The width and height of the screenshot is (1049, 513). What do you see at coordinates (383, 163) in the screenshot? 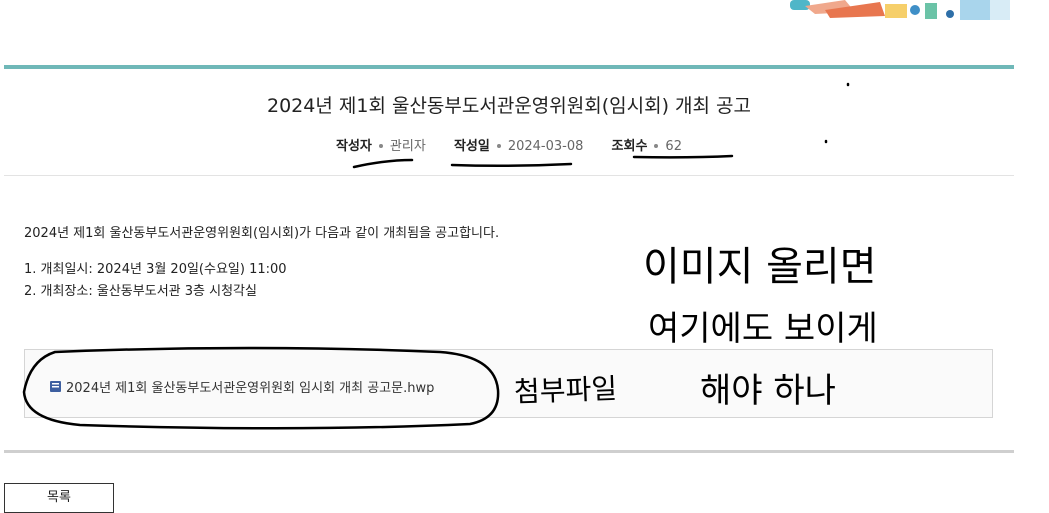
I see `underline-author` at bounding box center [383, 163].